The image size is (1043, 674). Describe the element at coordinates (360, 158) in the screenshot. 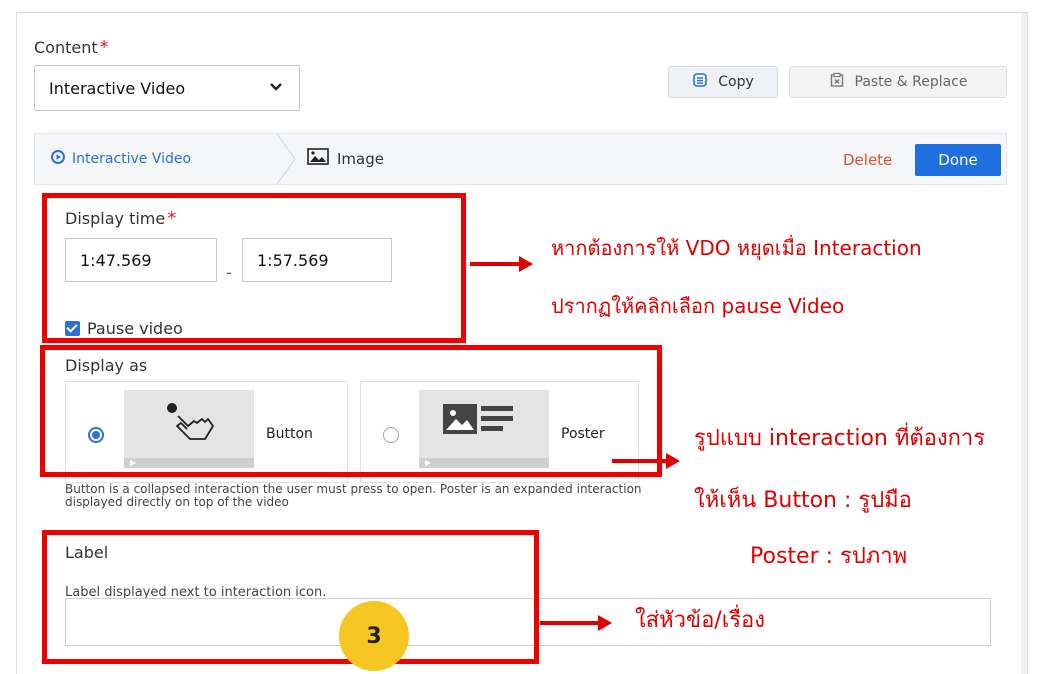

I see `tab-image-label: Image` at that location.